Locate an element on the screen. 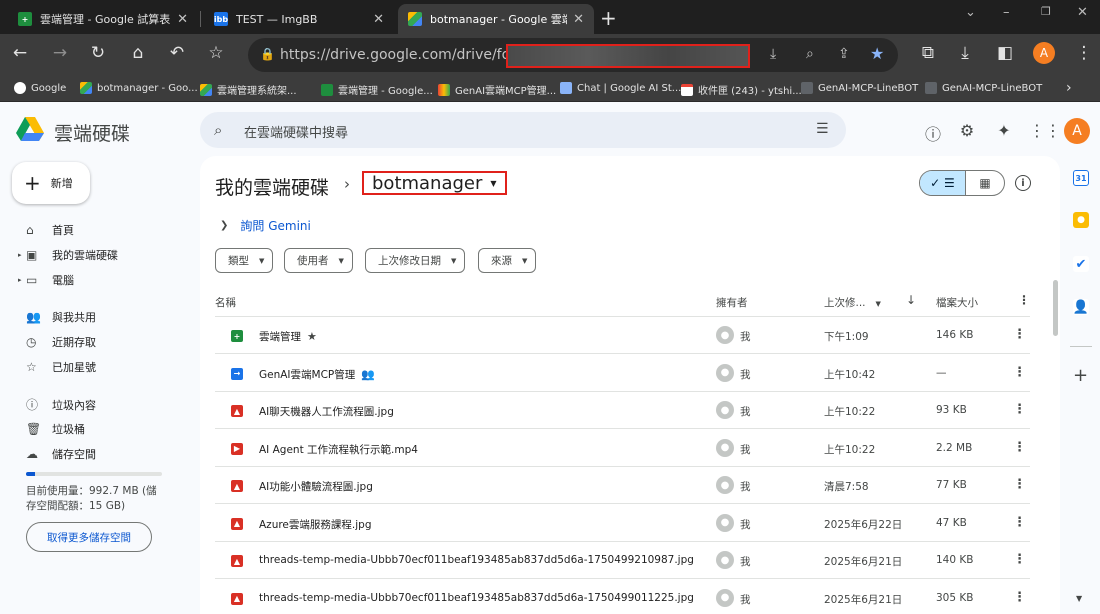 Image resolution: width=1100 pixels, height=614 pixels. tab-sheets: + 雲端管理 - Google 試算表 ✕ is located at coordinates (103, 19).